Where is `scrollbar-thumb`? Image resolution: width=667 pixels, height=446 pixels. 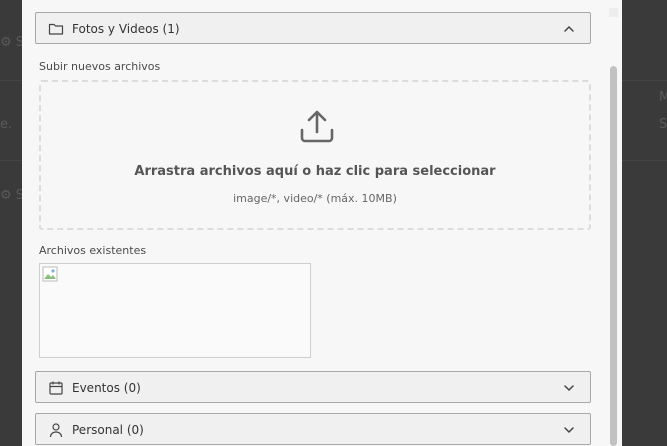
scrollbar-thumb is located at coordinates (613, 256).